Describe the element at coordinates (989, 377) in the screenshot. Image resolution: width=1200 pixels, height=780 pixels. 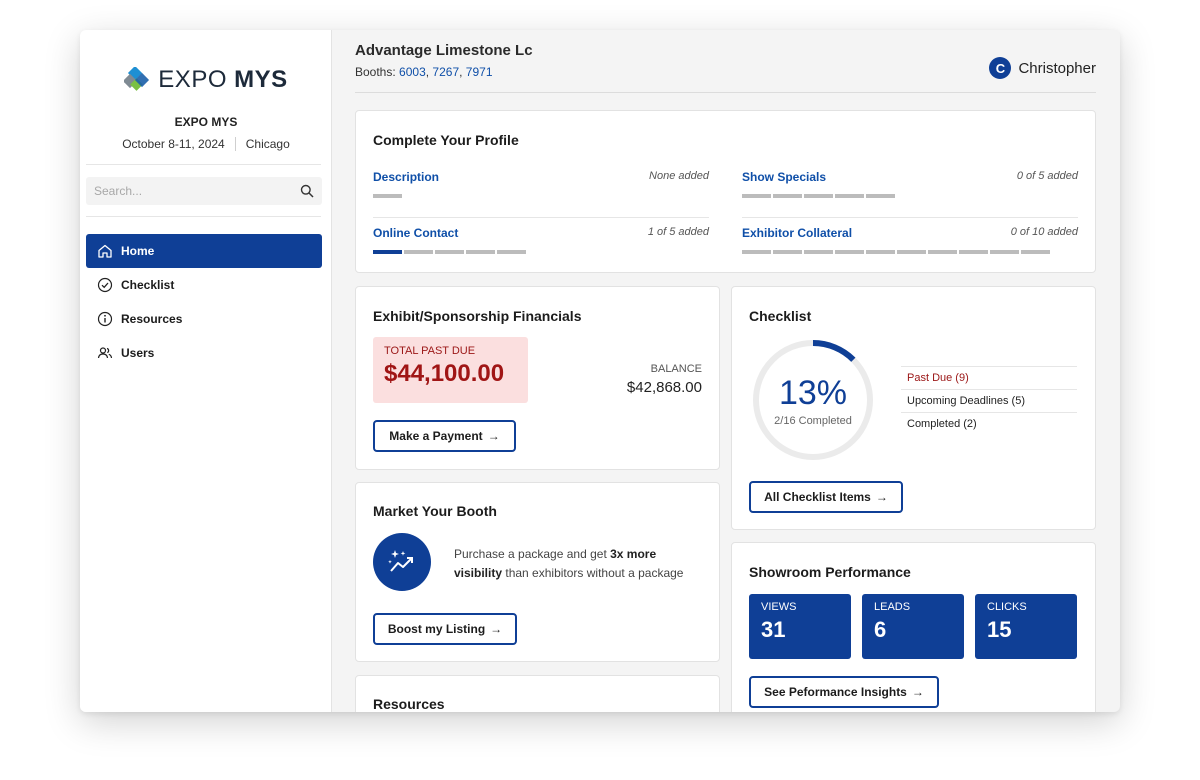
I see `checklist-row-past-due: Past Due (9)` at that location.